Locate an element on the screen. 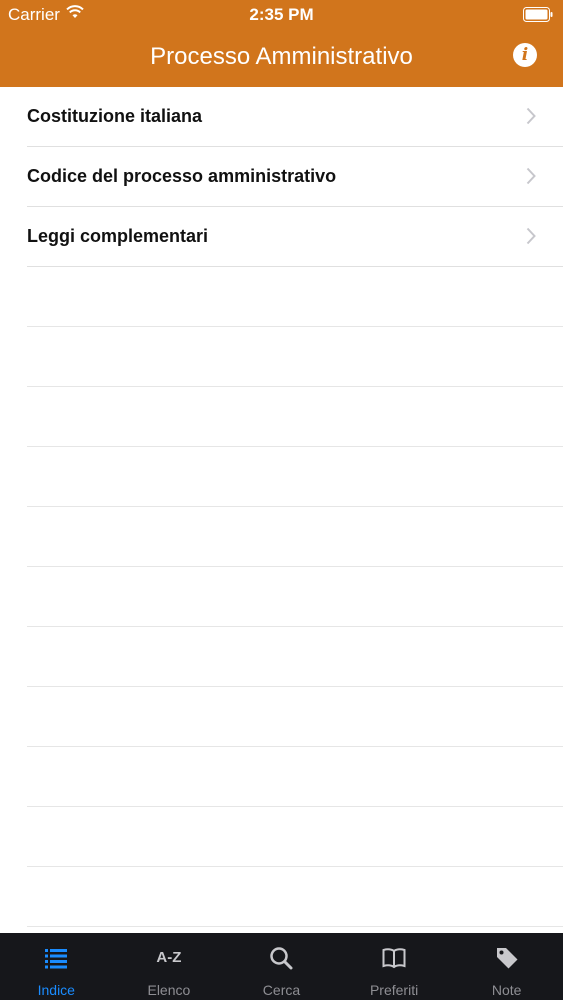  tab-label: Note is located at coordinates (506, 990).